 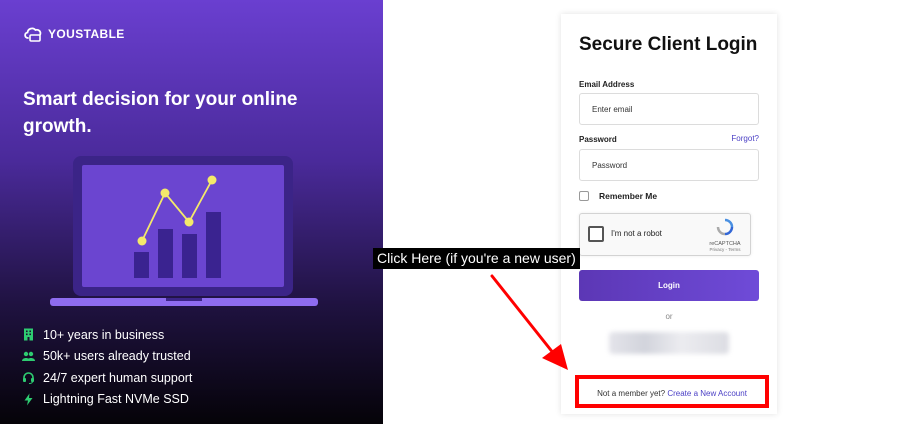 What do you see at coordinates (117, 356) in the screenshot?
I see `feature-text: 50k+ users already trusted` at bounding box center [117, 356].